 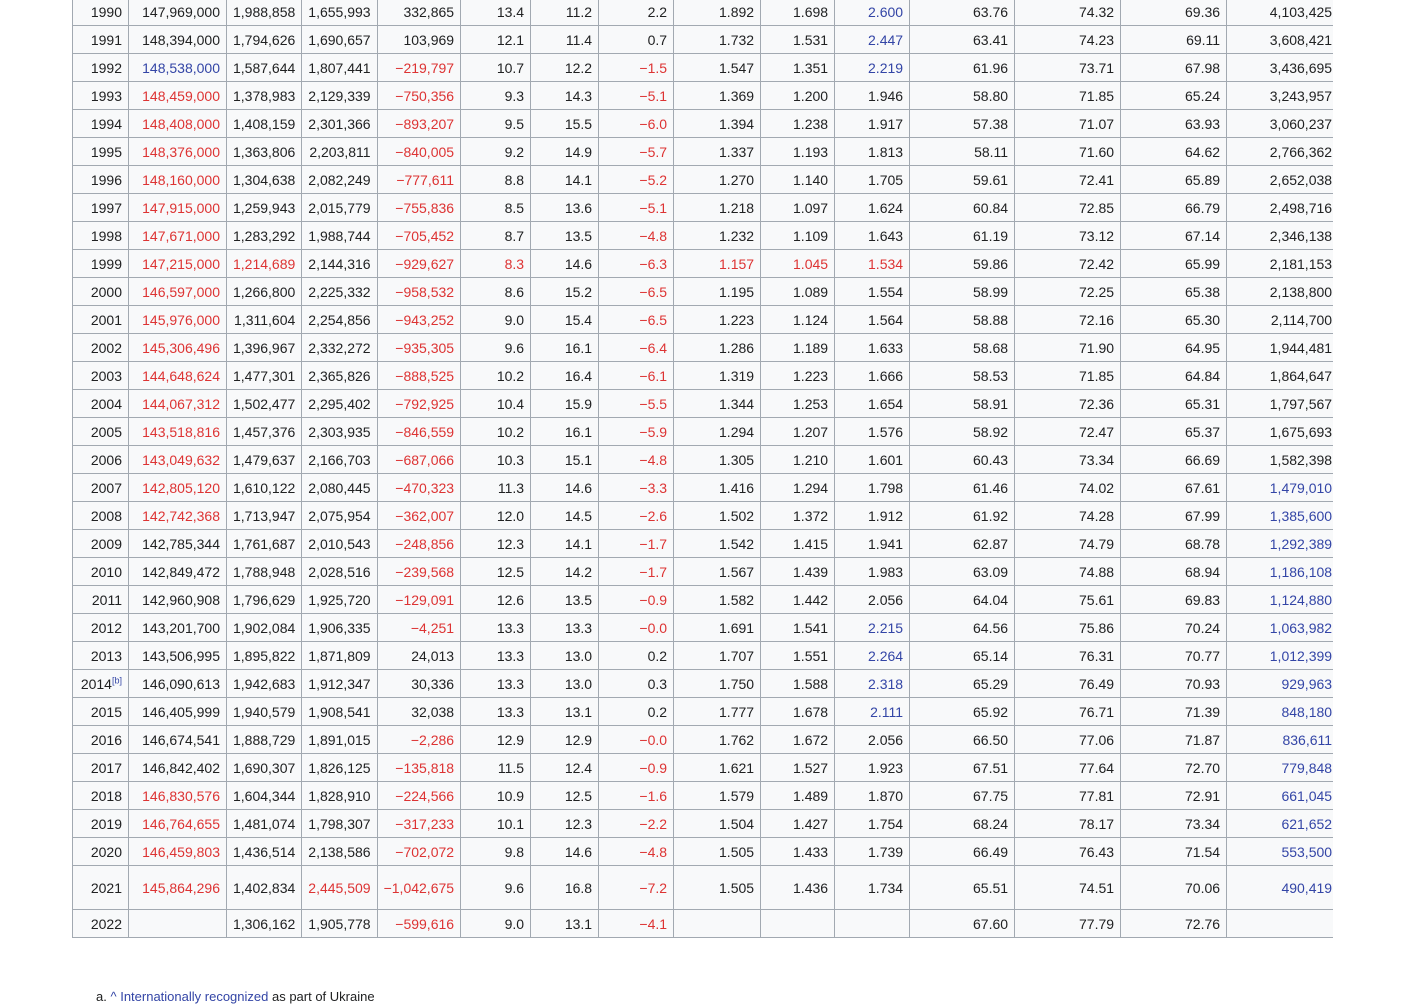 I want to click on cell-value: 1.351, so click(x=811, y=67).